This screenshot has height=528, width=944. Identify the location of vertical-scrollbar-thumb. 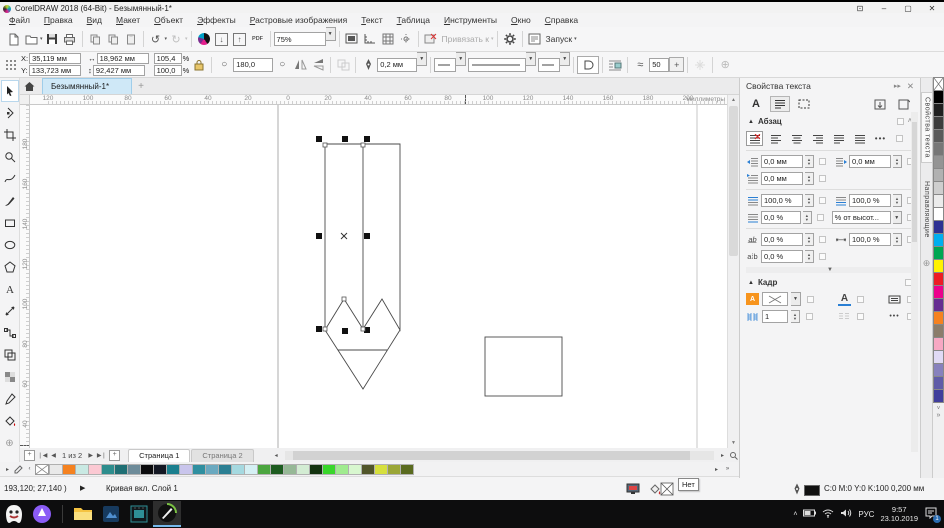
(733, 181).